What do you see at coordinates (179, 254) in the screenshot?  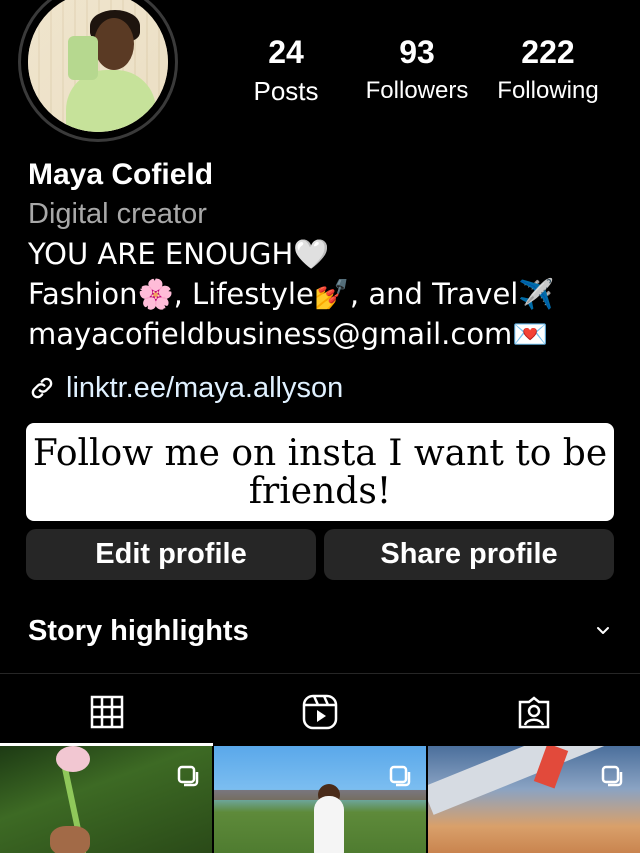 I see `bio-line-1: YOU ARE ENOUGH🤍` at bounding box center [179, 254].